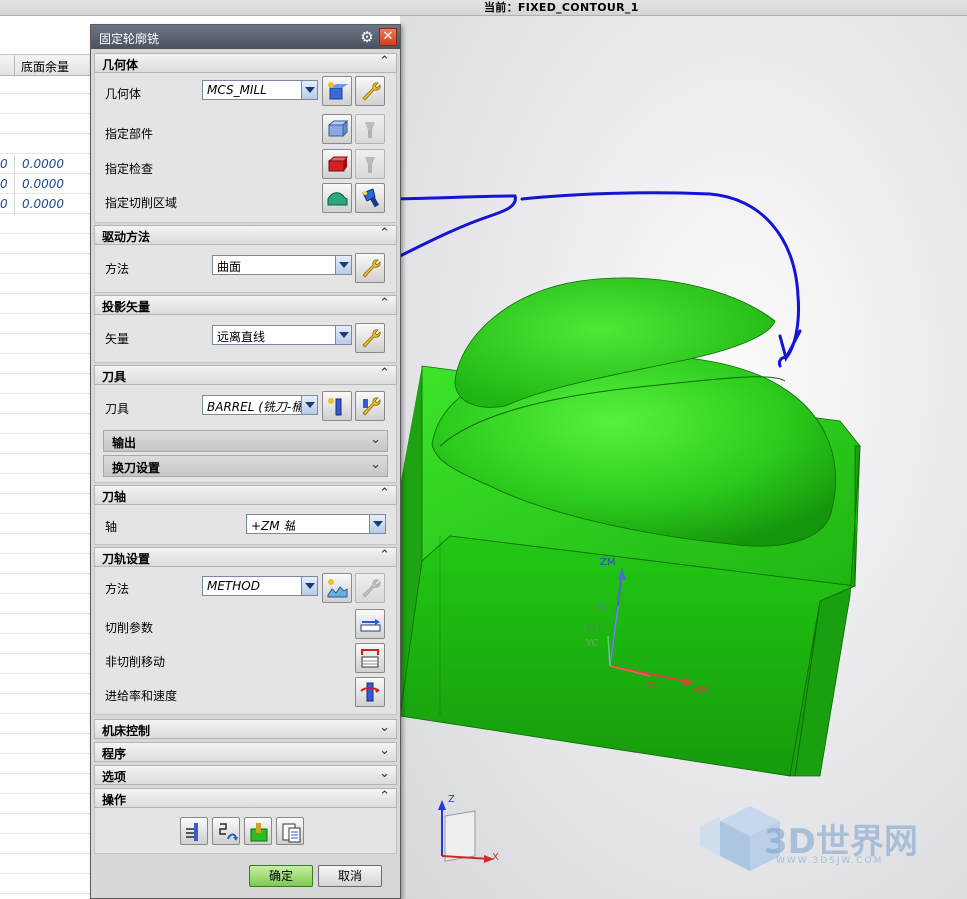 The height and width of the screenshot is (899, 967). What do you see at coordinates (245, 305) in the screenshot?
I see `section-header-projection-vector: 投影矢量 ⌃` at bounding box center [245, 305].